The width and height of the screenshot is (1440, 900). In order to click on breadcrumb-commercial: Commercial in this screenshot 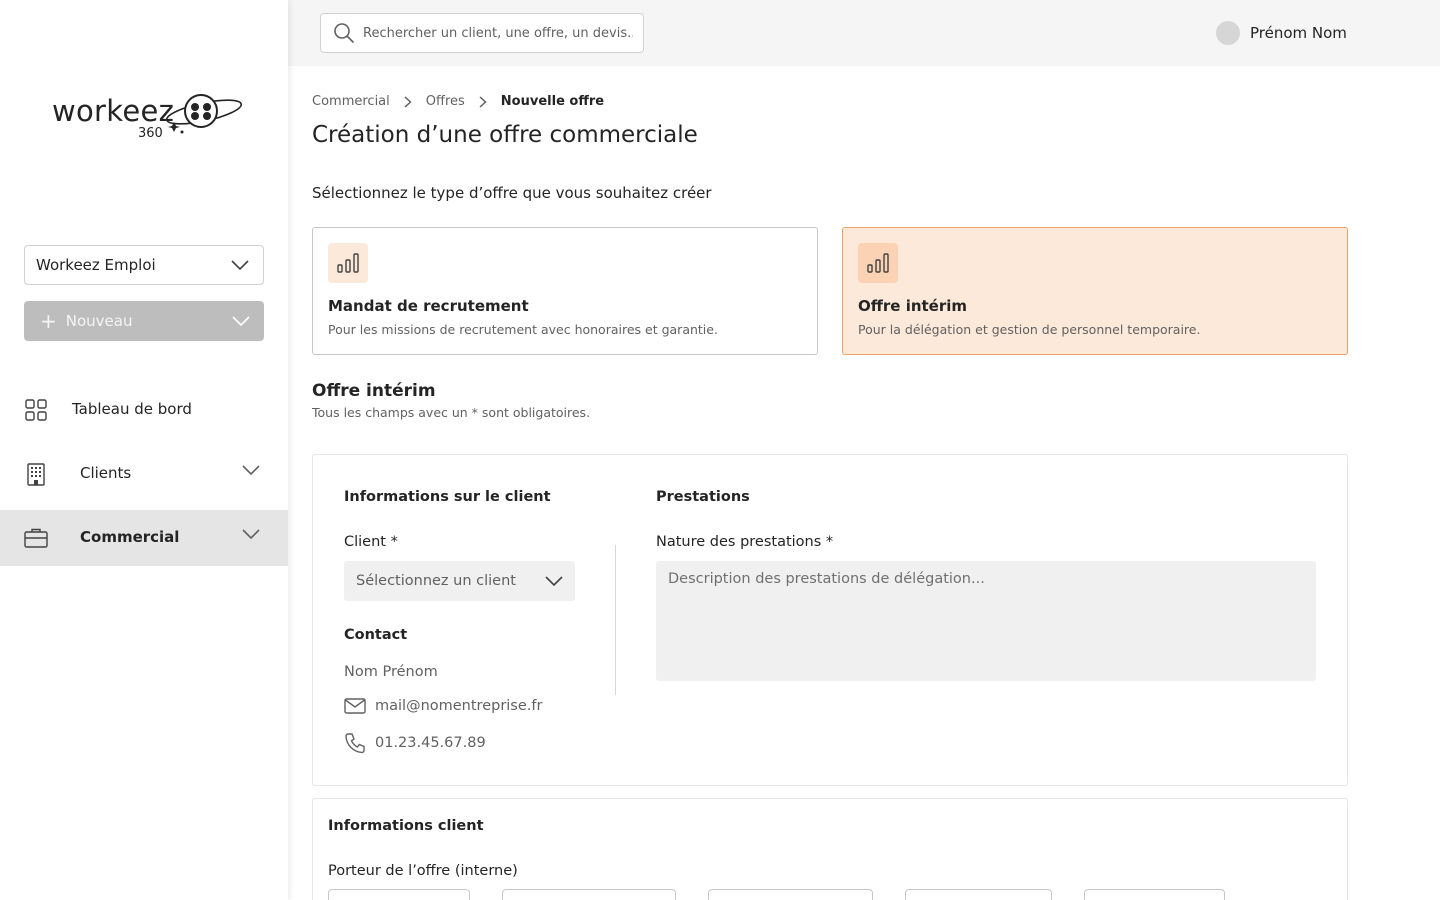, I will do `click(351, 101)`.